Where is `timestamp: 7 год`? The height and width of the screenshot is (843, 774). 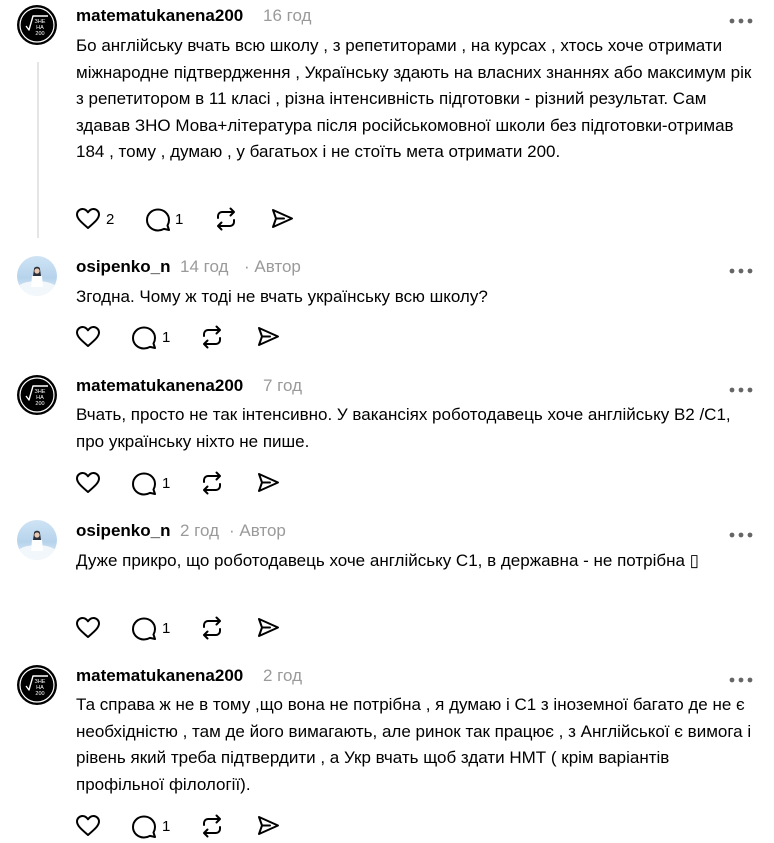
timestamp: 7 год is located at coordinates (282, 386).